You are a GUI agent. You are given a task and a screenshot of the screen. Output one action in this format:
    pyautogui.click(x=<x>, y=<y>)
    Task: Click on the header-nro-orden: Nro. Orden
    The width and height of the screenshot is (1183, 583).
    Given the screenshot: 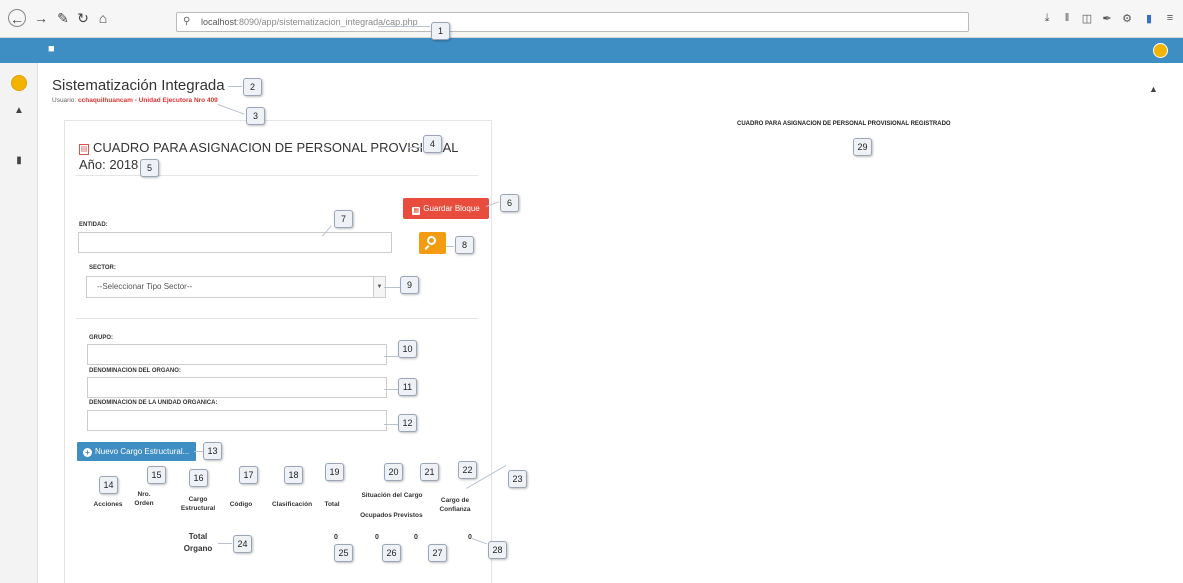 What is the action you would take?
    pyautogui.click(x=144, y=499)
    